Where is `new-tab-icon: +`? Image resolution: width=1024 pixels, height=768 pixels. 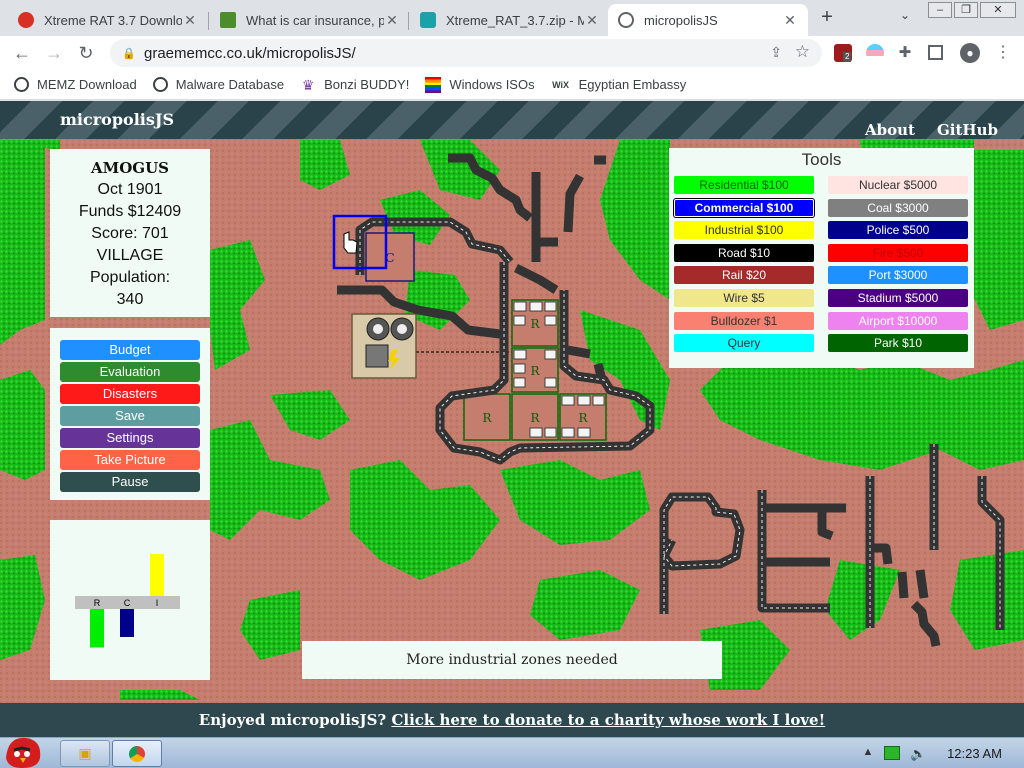
new-tab-icon: + is located at coordinates (827, 17).